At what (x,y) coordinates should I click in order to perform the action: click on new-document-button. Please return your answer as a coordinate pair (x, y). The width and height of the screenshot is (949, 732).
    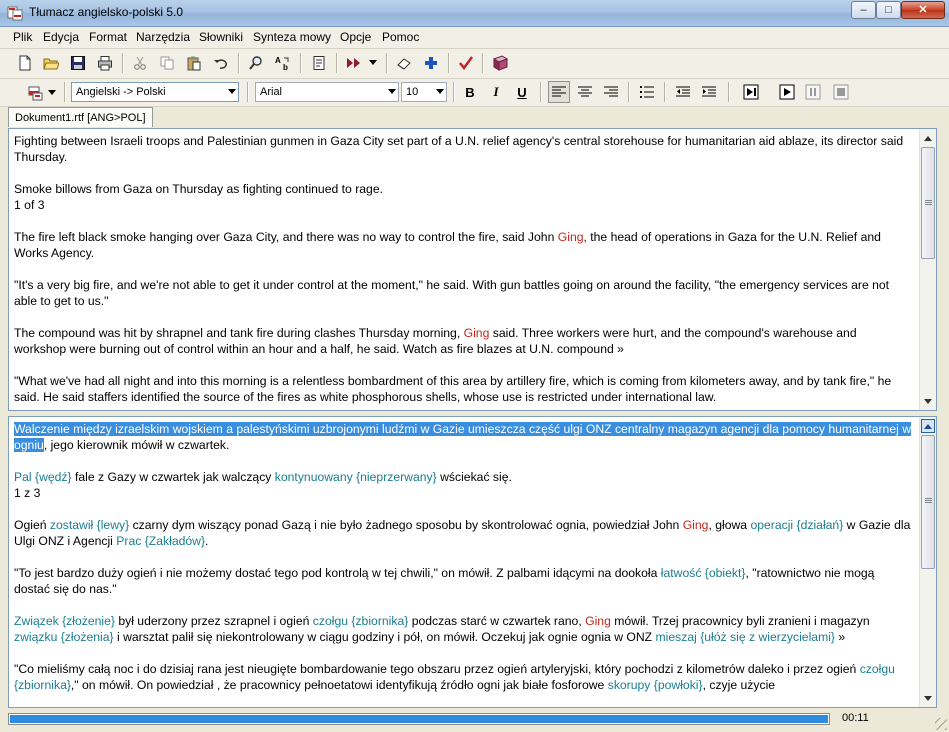
    Looking at the image, I should click on (25, 63).